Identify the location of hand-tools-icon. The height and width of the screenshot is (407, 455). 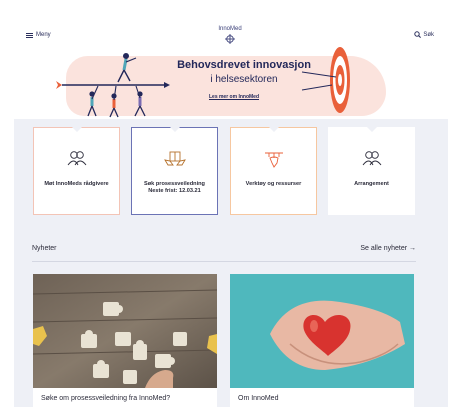
(273, 161).